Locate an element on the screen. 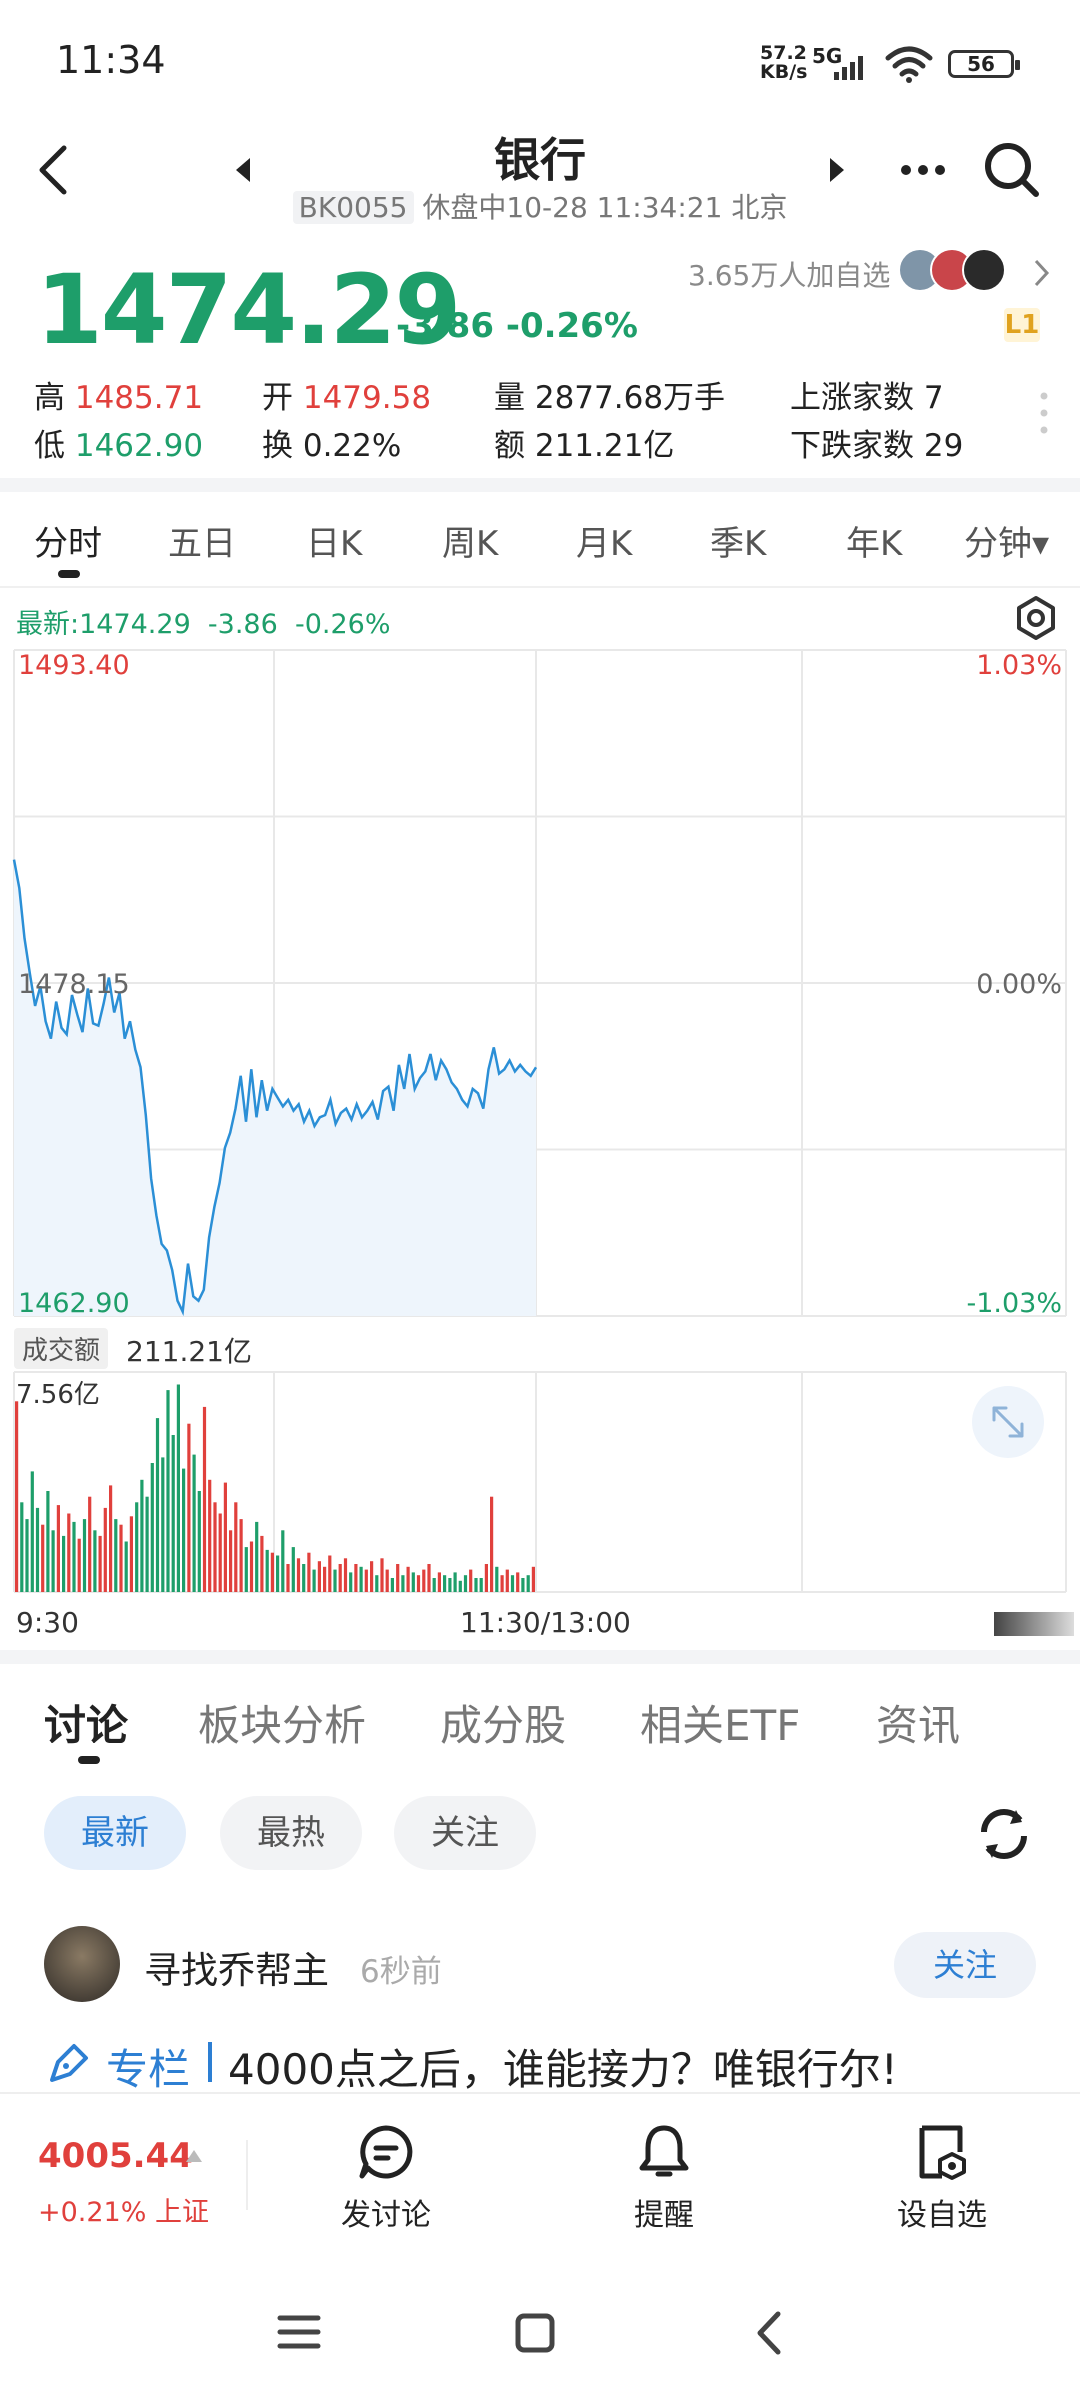 The image size is (1080, 2400). sector-code: BK0055 is located at coordinates (353, 207).